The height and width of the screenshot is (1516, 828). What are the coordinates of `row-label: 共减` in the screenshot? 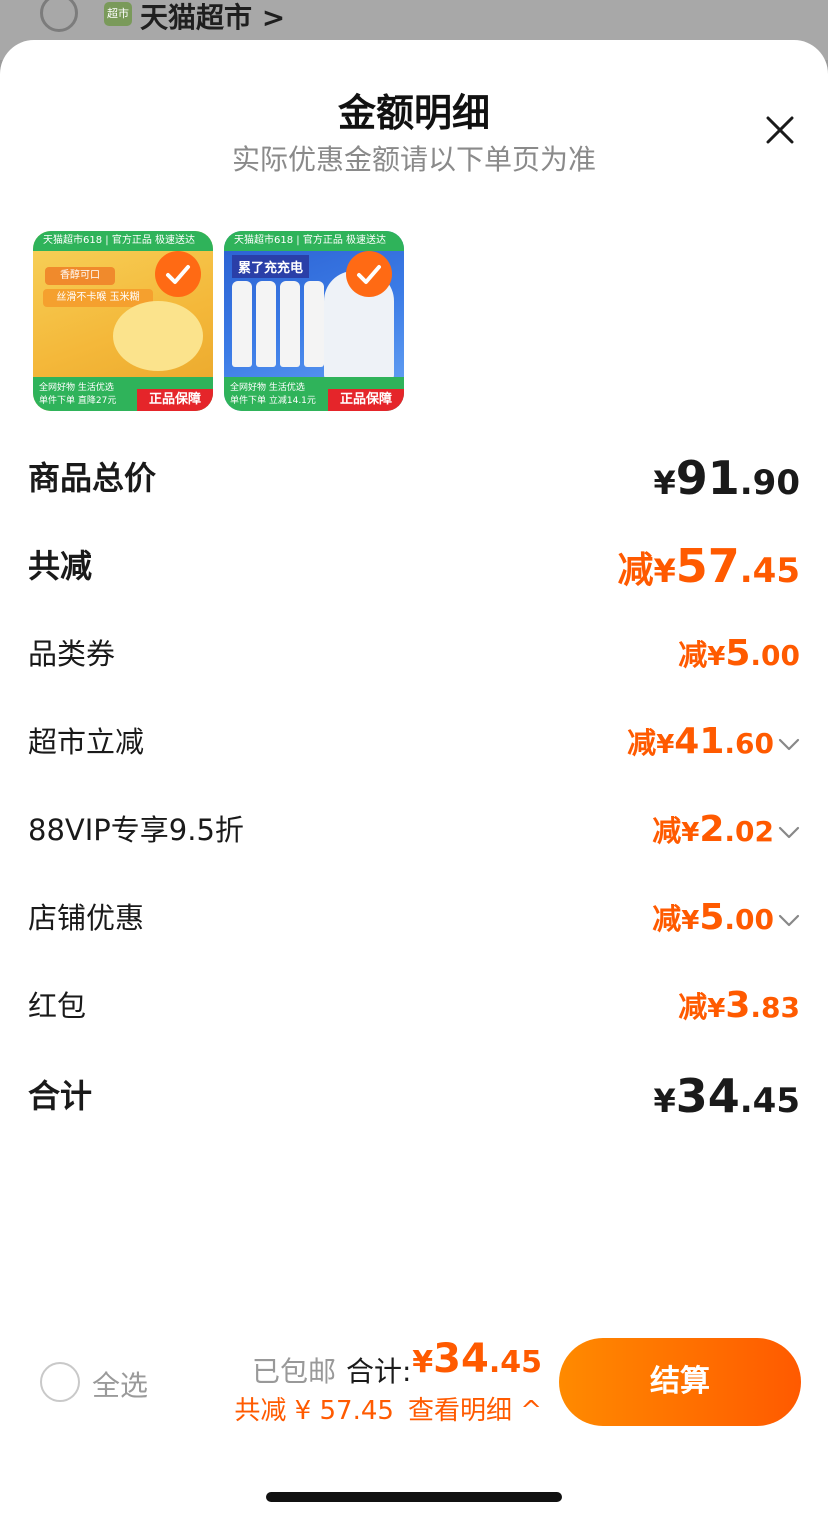 It's located at (60, 566).